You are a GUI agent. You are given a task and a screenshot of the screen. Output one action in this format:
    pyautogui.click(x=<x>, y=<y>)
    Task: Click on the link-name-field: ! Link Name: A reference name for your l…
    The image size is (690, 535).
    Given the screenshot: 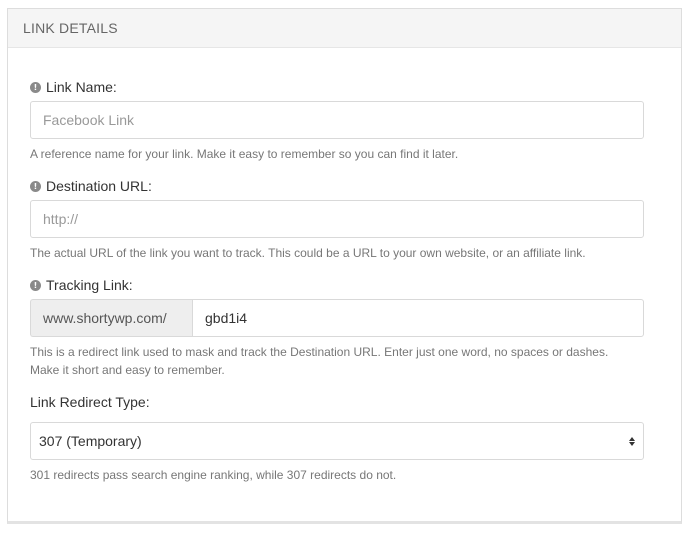 What is the action you would take?
    pyautogui.click(x=337, y=120)
    